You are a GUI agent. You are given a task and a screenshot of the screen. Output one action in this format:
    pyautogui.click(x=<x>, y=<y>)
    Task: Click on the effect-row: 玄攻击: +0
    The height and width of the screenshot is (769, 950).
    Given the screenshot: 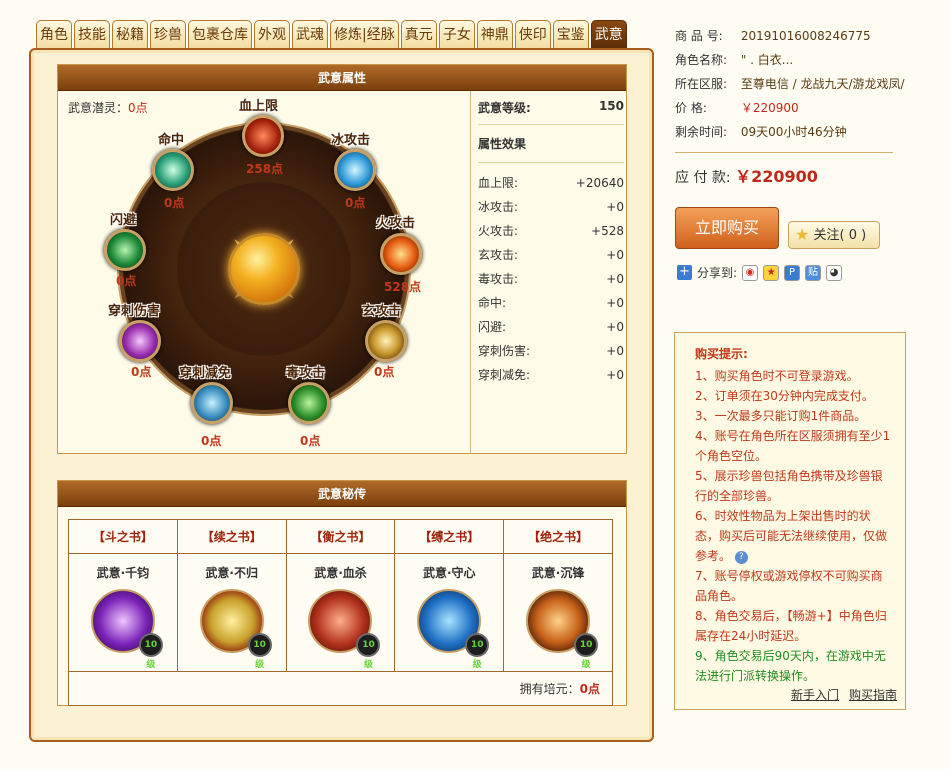 What is the action you would take?
    pyautogui.click(x=551, y=255)
    